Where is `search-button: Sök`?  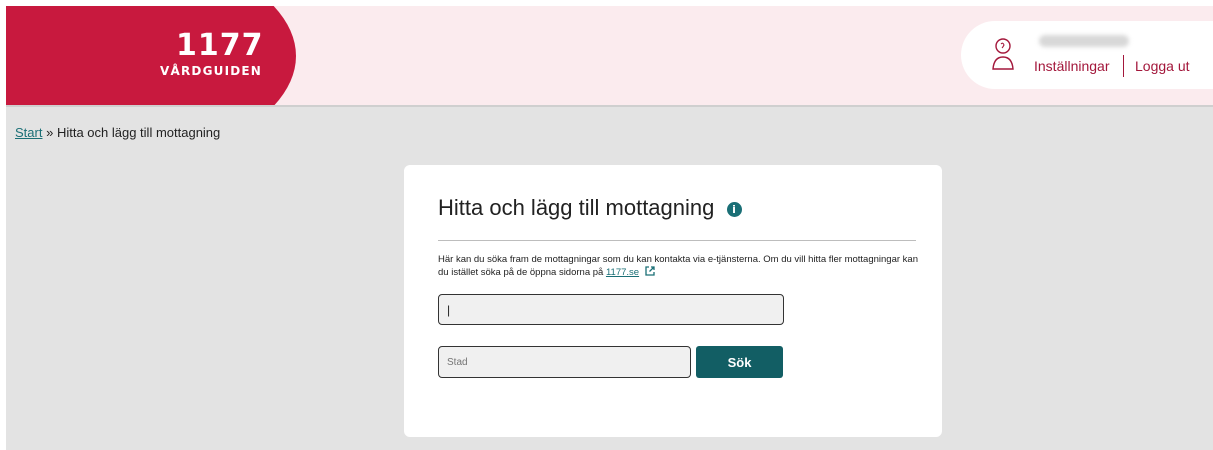
search-button: Sök is located at coordinates (739, 362).